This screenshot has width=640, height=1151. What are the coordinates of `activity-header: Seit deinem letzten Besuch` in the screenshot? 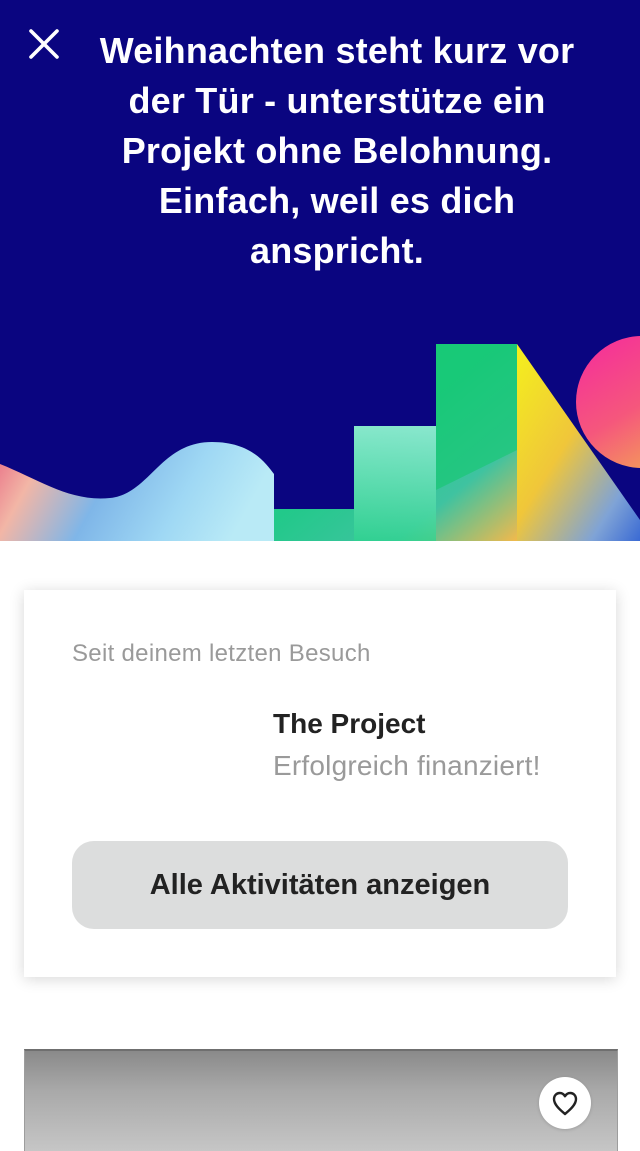 It's located at (221, 653).